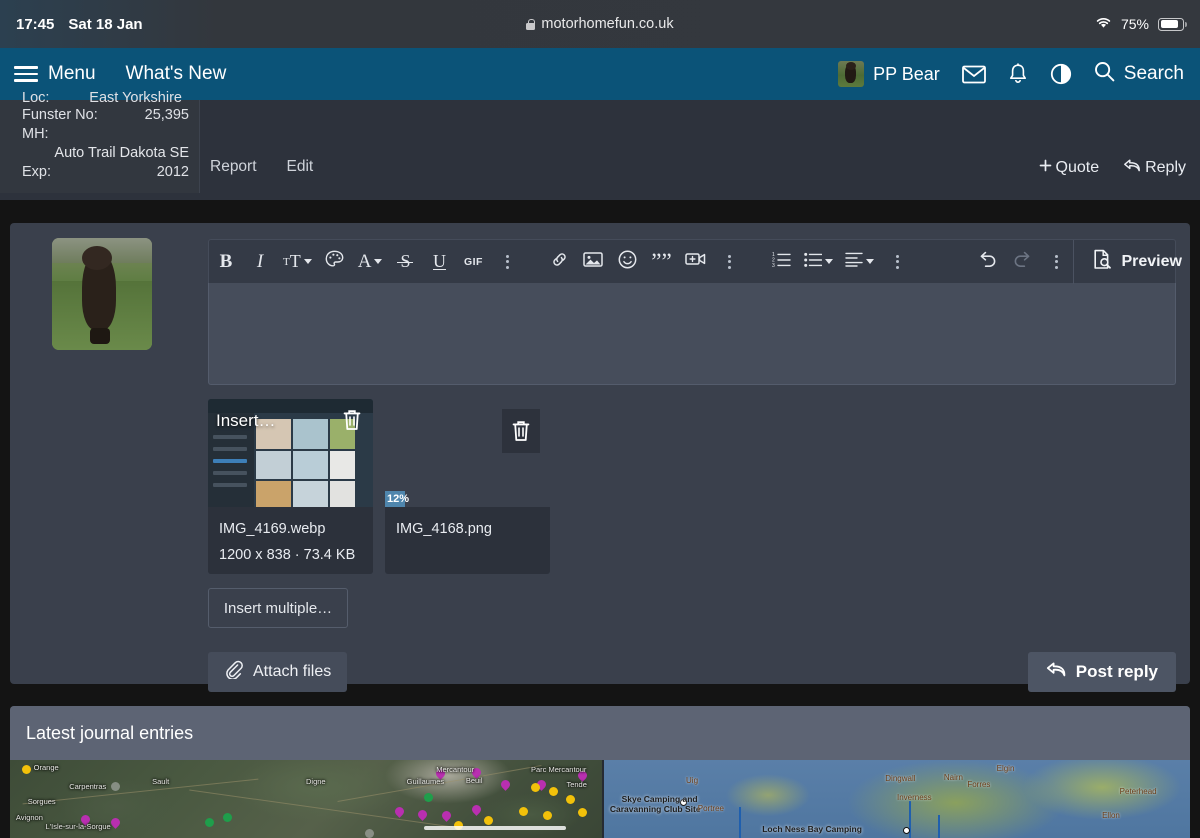 The width and height of the screenshot is (1200, 838). What do you see at coordinates (292, 671) in the screenshot?
I see `attach-files-label: Attach files` at bounding box center [292, 671].